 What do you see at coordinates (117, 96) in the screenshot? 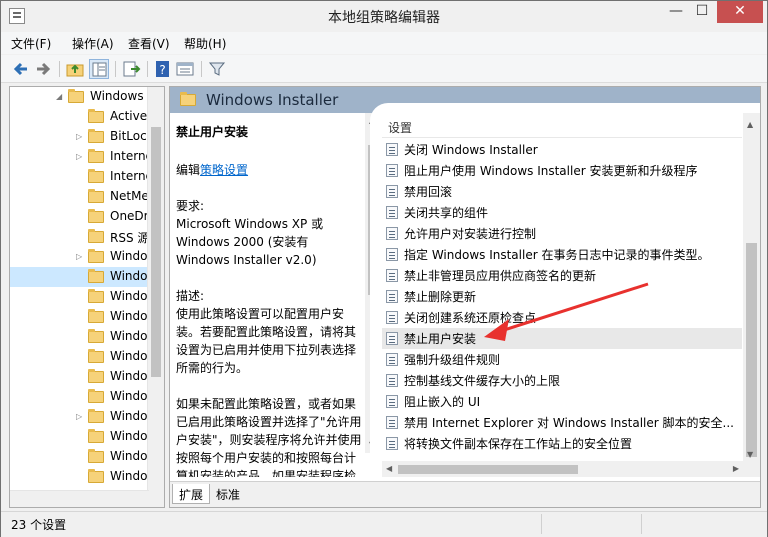
I see `tree-item-label: Windows` at bounding box center [117, 96].